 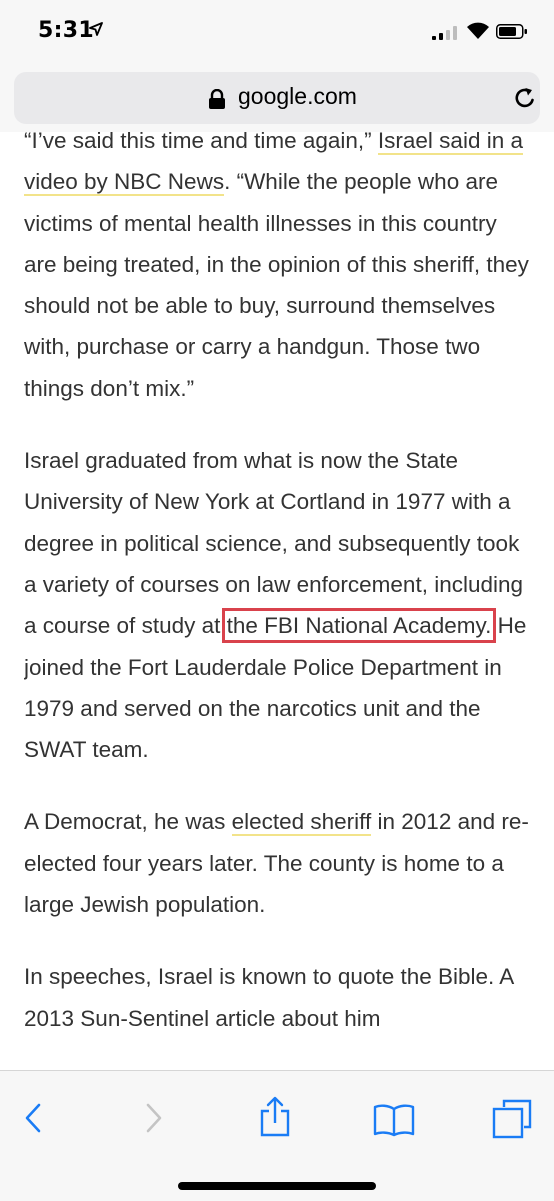 What do you see at coordinates (512, 1119) in the screenshot?
I see `tabs-icon` at bounding box center [512, 1119].